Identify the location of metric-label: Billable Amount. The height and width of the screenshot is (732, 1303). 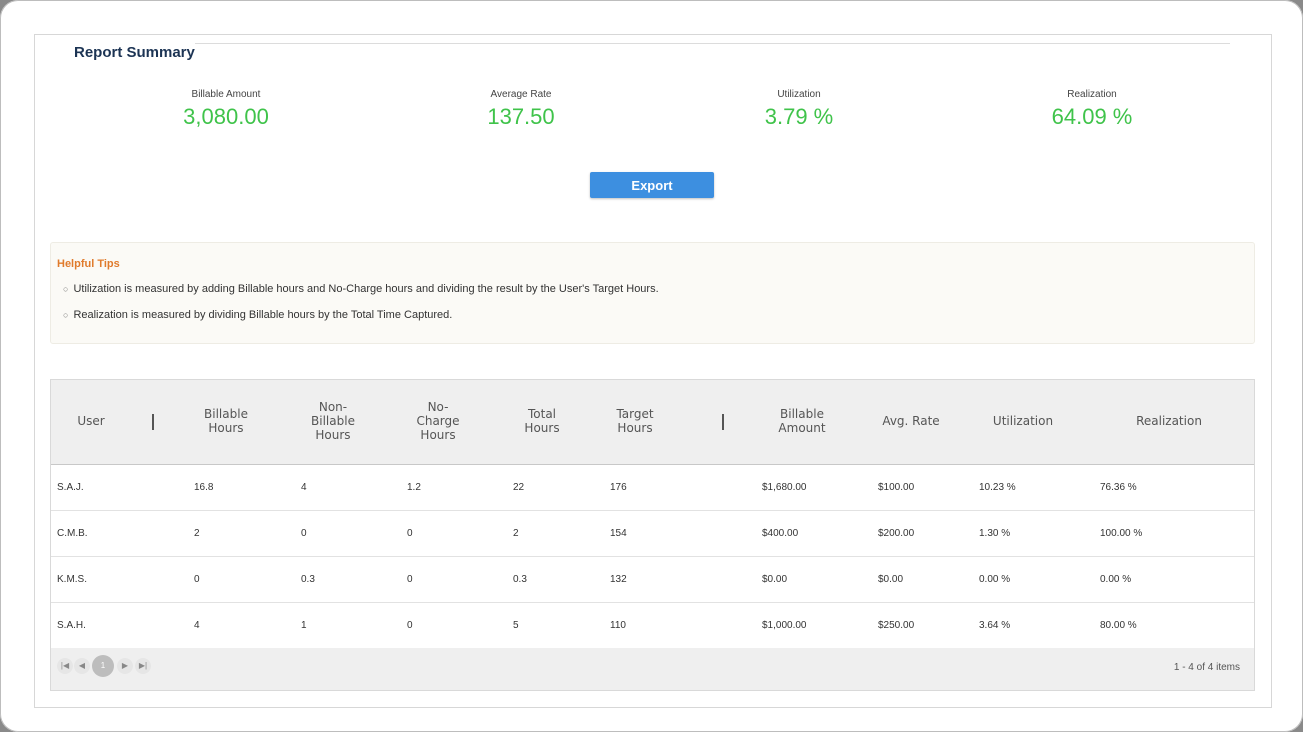
(226, 94).